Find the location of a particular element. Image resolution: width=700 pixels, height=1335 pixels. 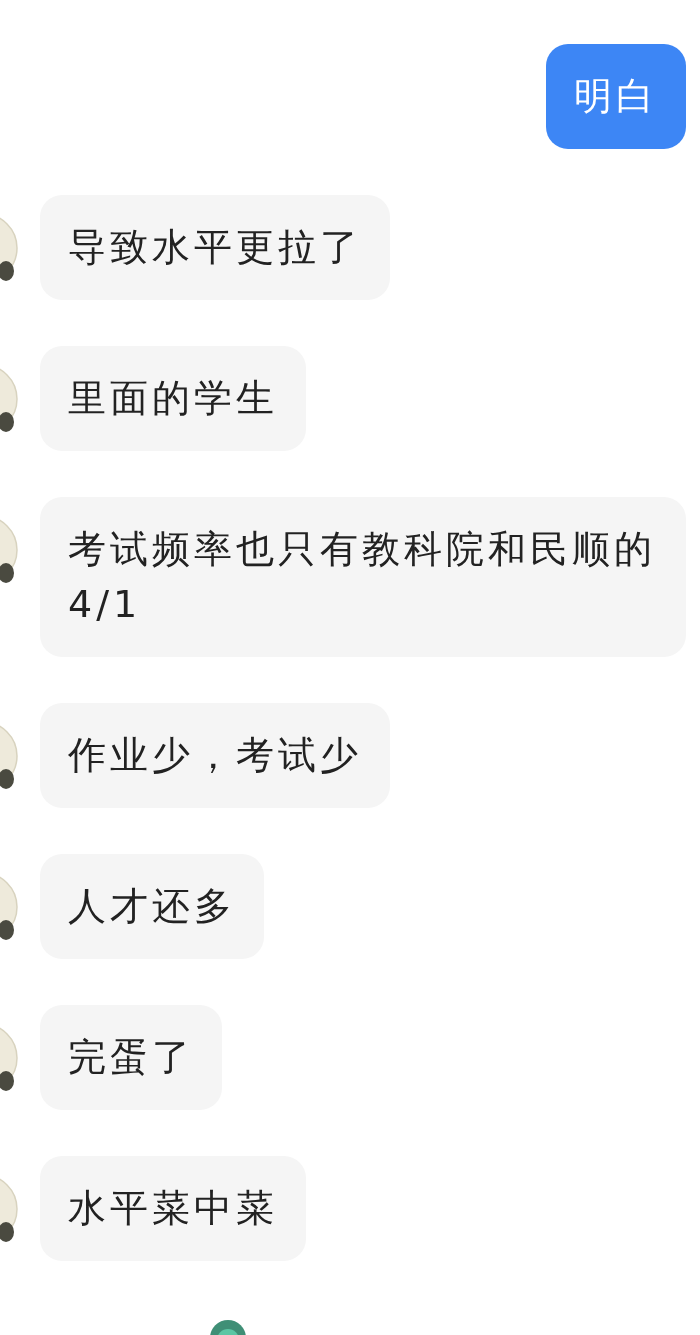

received-message-bubble: 水平菜中菜 is located at coordinates (173, 1208).